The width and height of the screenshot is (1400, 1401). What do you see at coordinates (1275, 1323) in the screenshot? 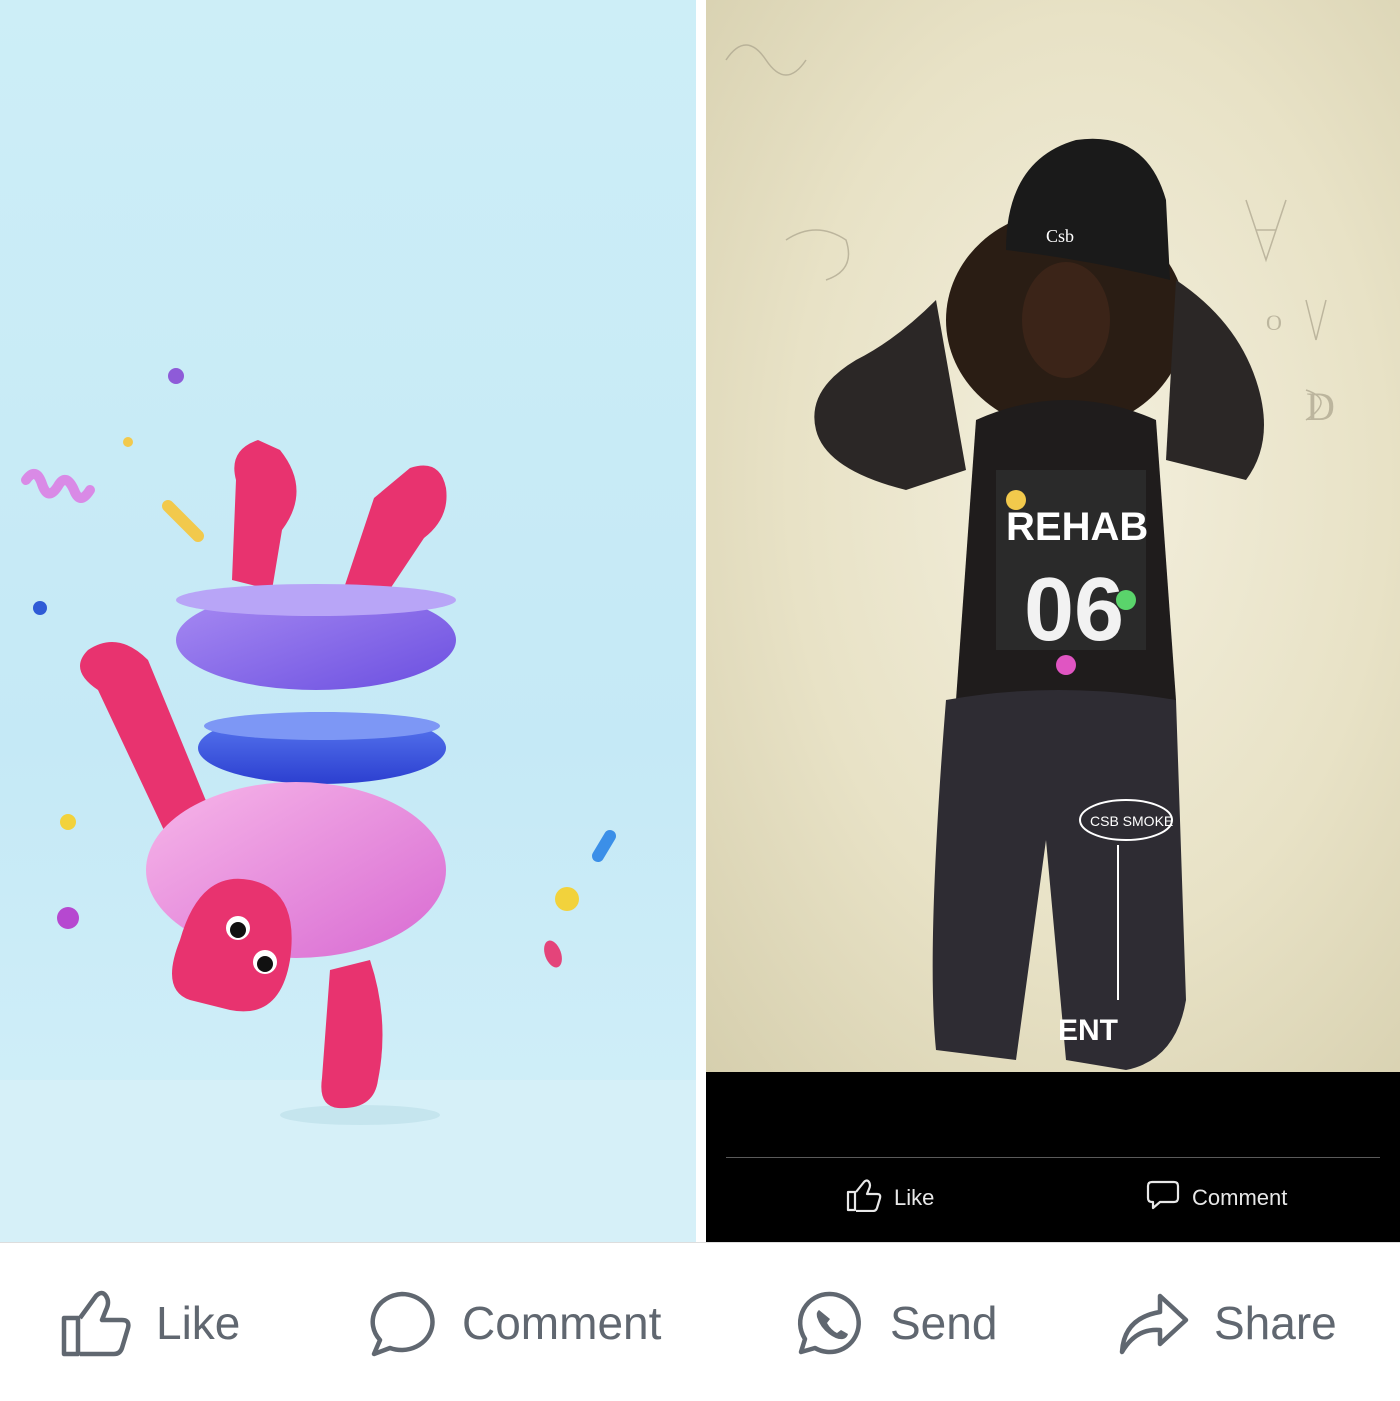
I see `share-label: Share` at bounding box center [1275, 1323].